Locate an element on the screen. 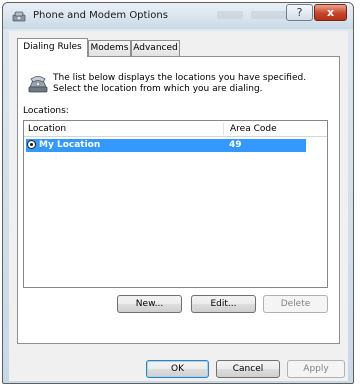  phone-modem-icon is located at coordinates (19, 16).